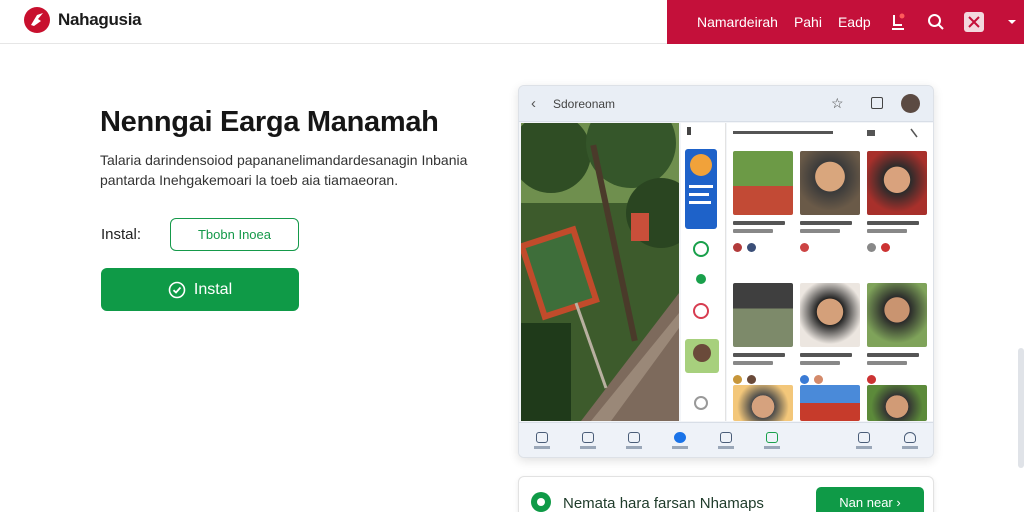 Image resolution: width=1024 pixels, height=512 pixels. Describe the element at coordinates (737, 22) in the screenshot. I see `nav-link-1: Namardeirah` at that location.